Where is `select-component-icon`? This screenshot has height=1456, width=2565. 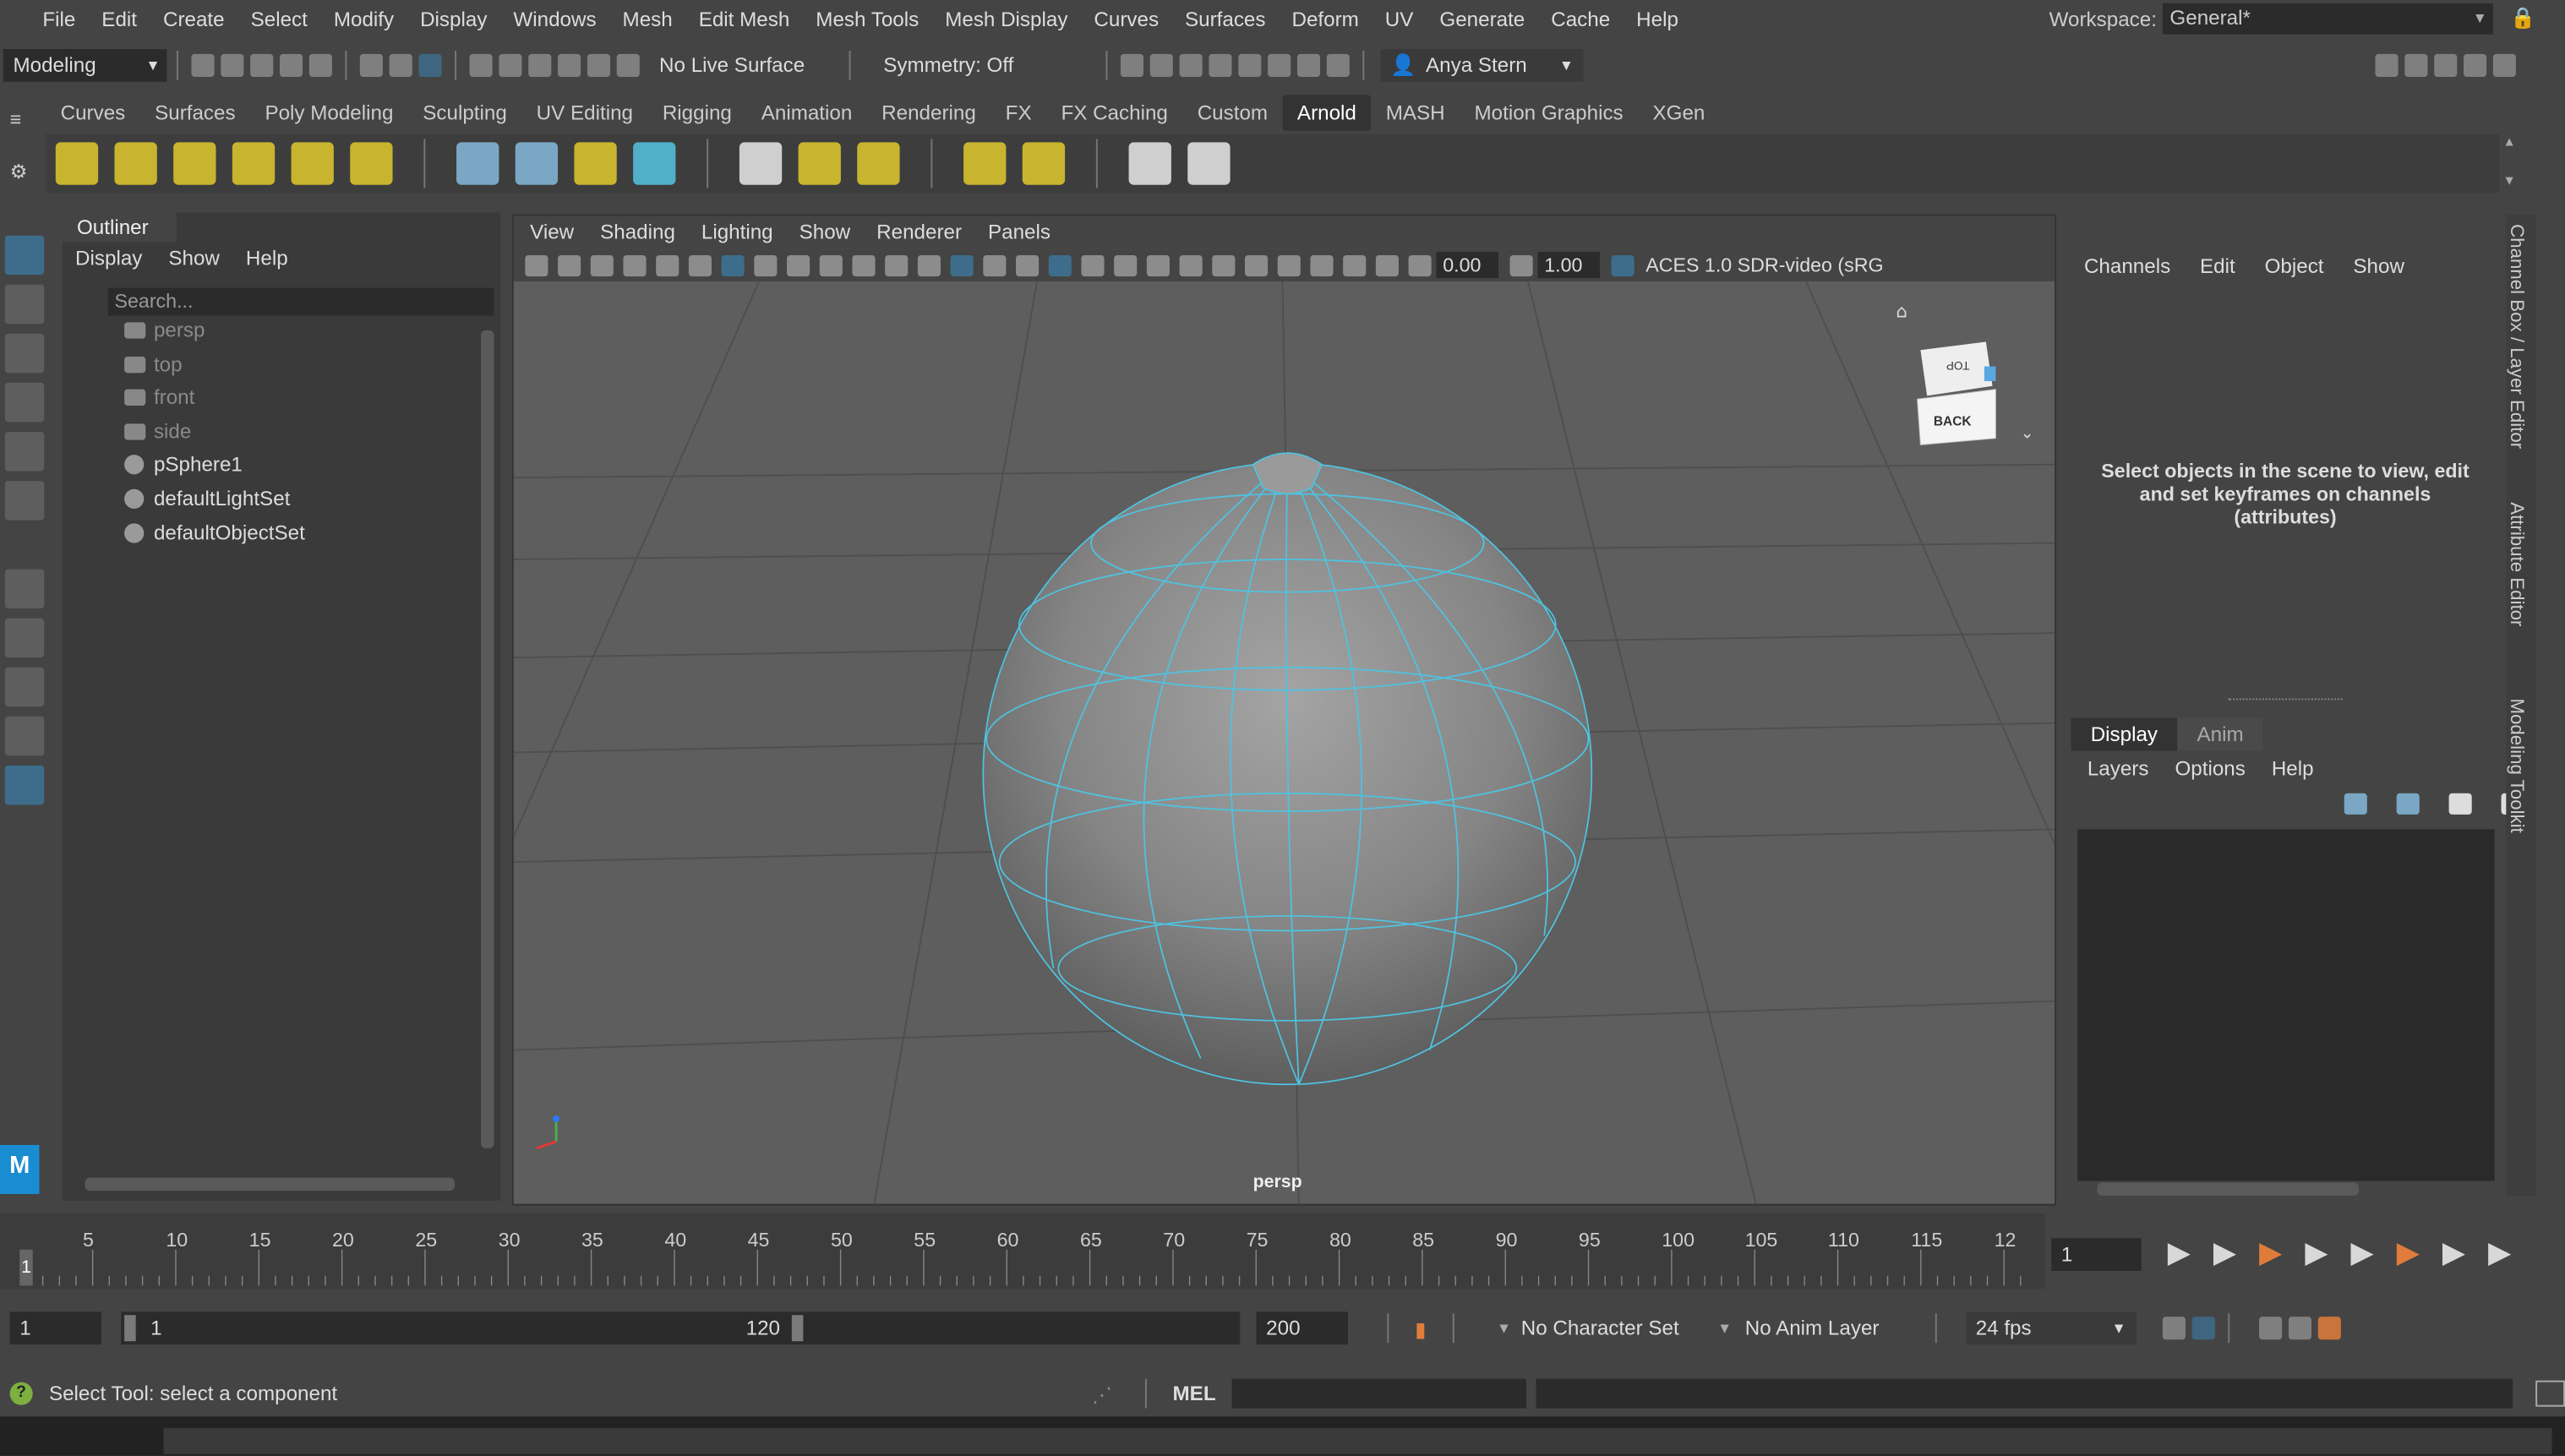 select-component-icon is located at coordinates (430, 65).